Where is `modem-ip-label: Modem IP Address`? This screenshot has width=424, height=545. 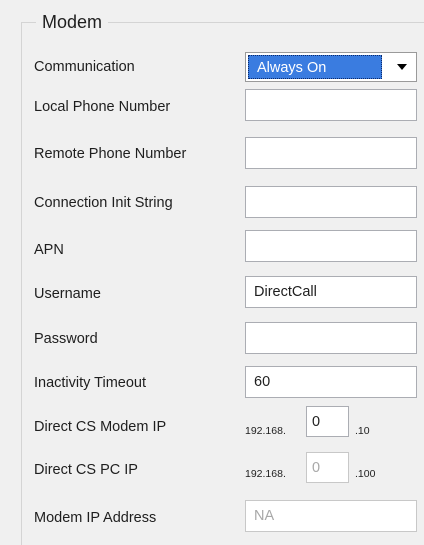 modem-ip-label: Modem IP Address is located at coordinates (95, 518).